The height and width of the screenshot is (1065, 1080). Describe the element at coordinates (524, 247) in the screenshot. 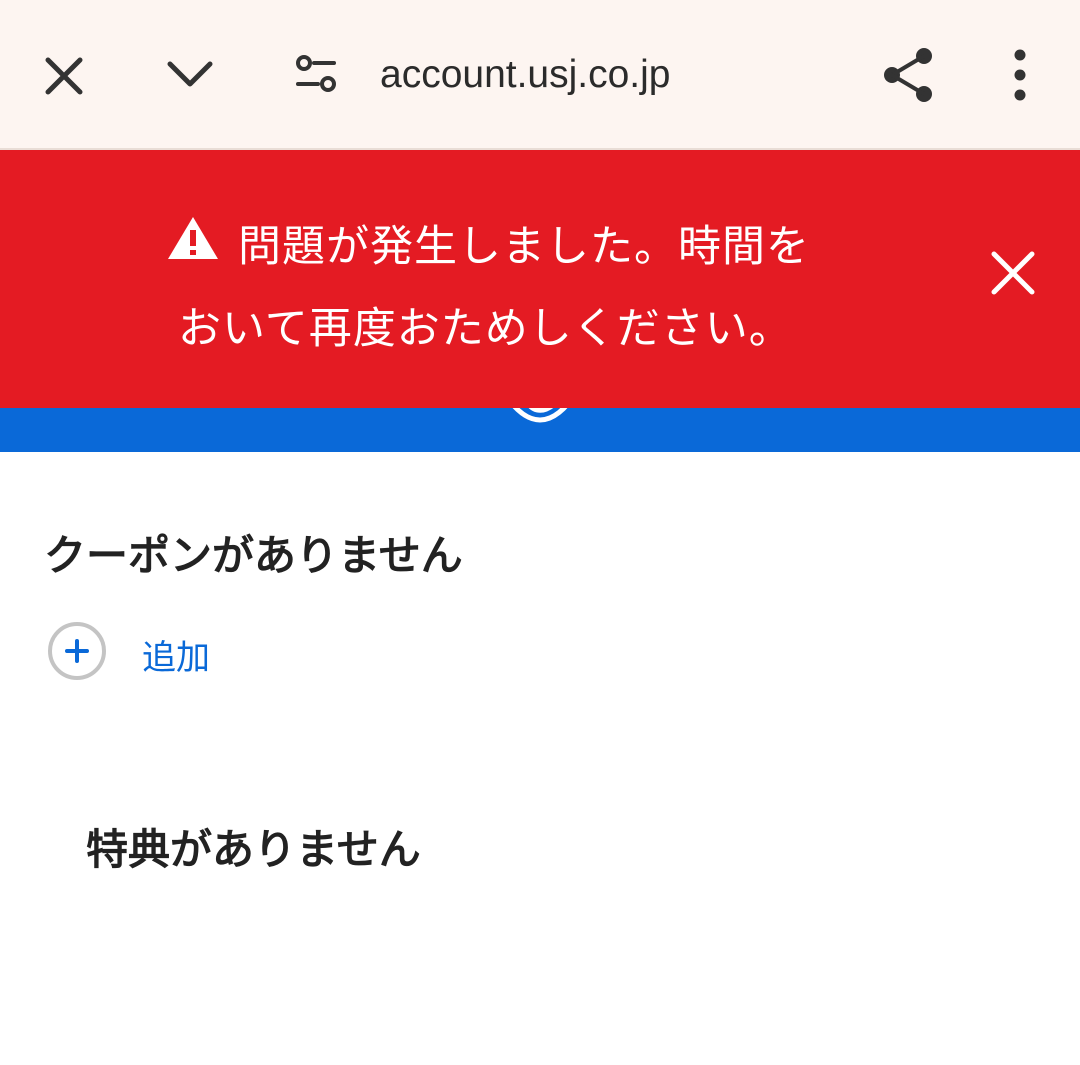

I see `error-message-line1: 問題が発生しました。時間を` at that location.